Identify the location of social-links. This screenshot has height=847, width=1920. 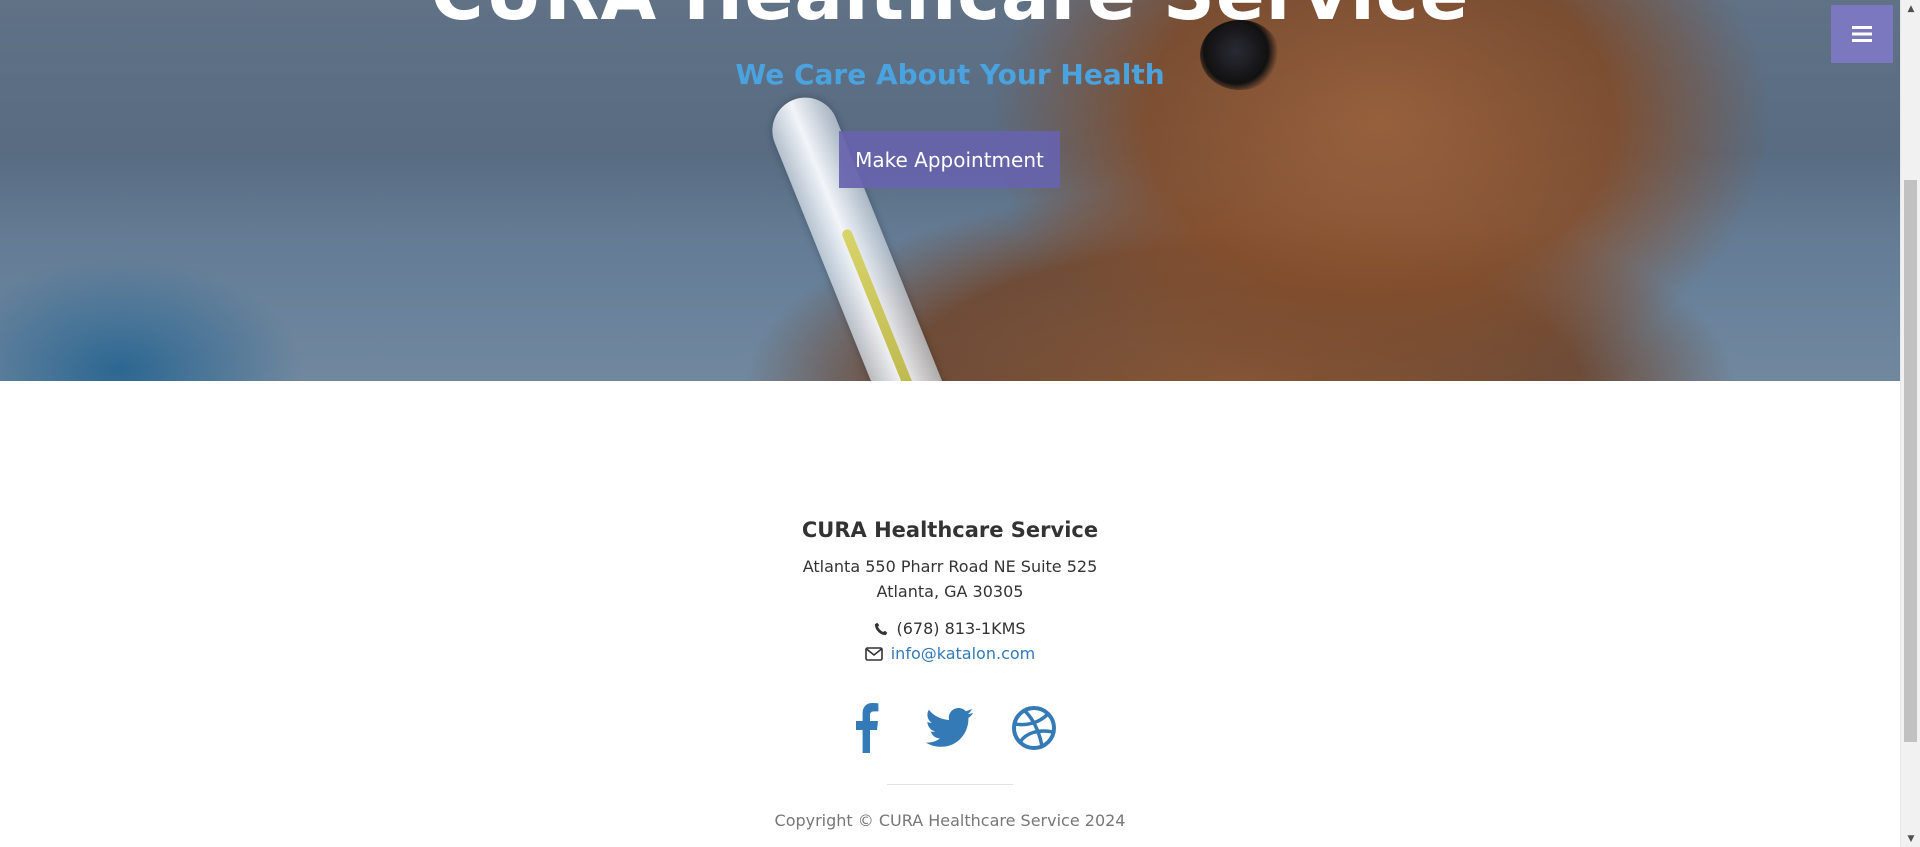
(950, 728).